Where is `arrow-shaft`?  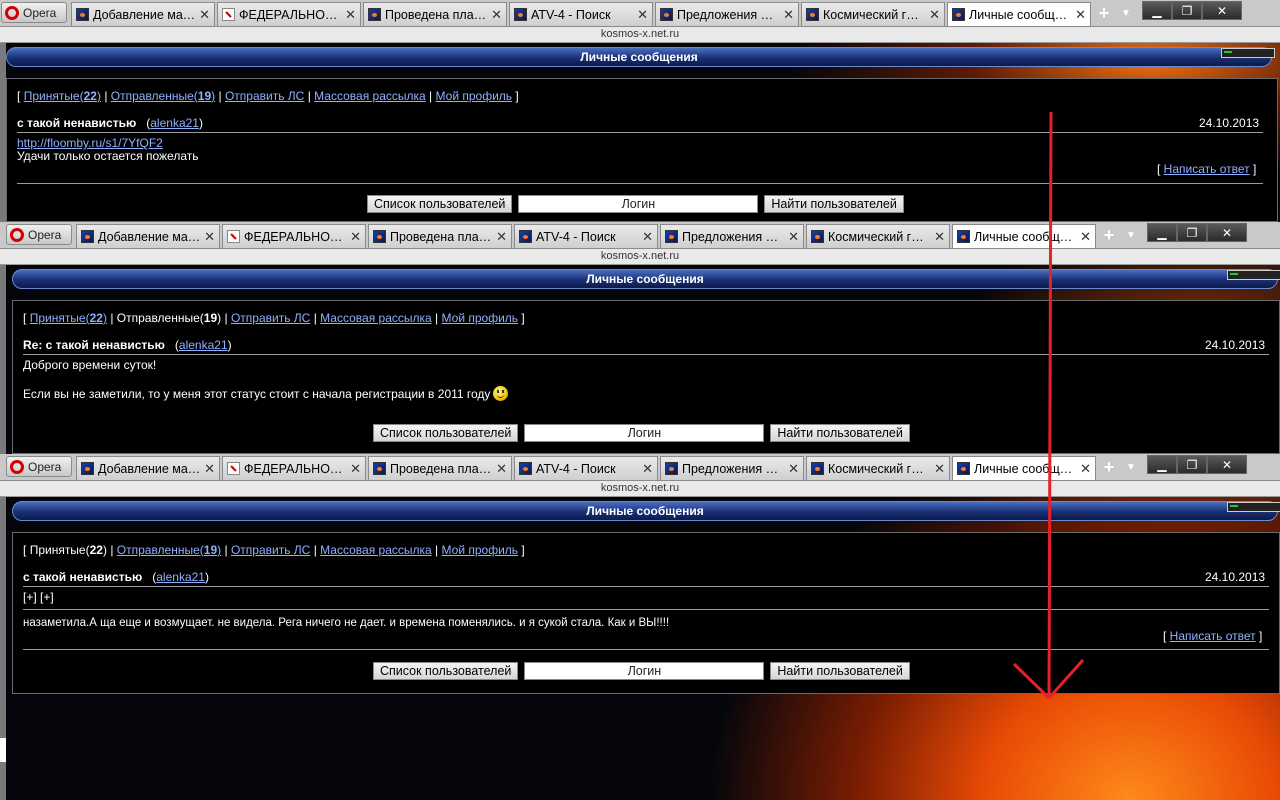 arrow-shaft is located at coordinates (1050, 405).